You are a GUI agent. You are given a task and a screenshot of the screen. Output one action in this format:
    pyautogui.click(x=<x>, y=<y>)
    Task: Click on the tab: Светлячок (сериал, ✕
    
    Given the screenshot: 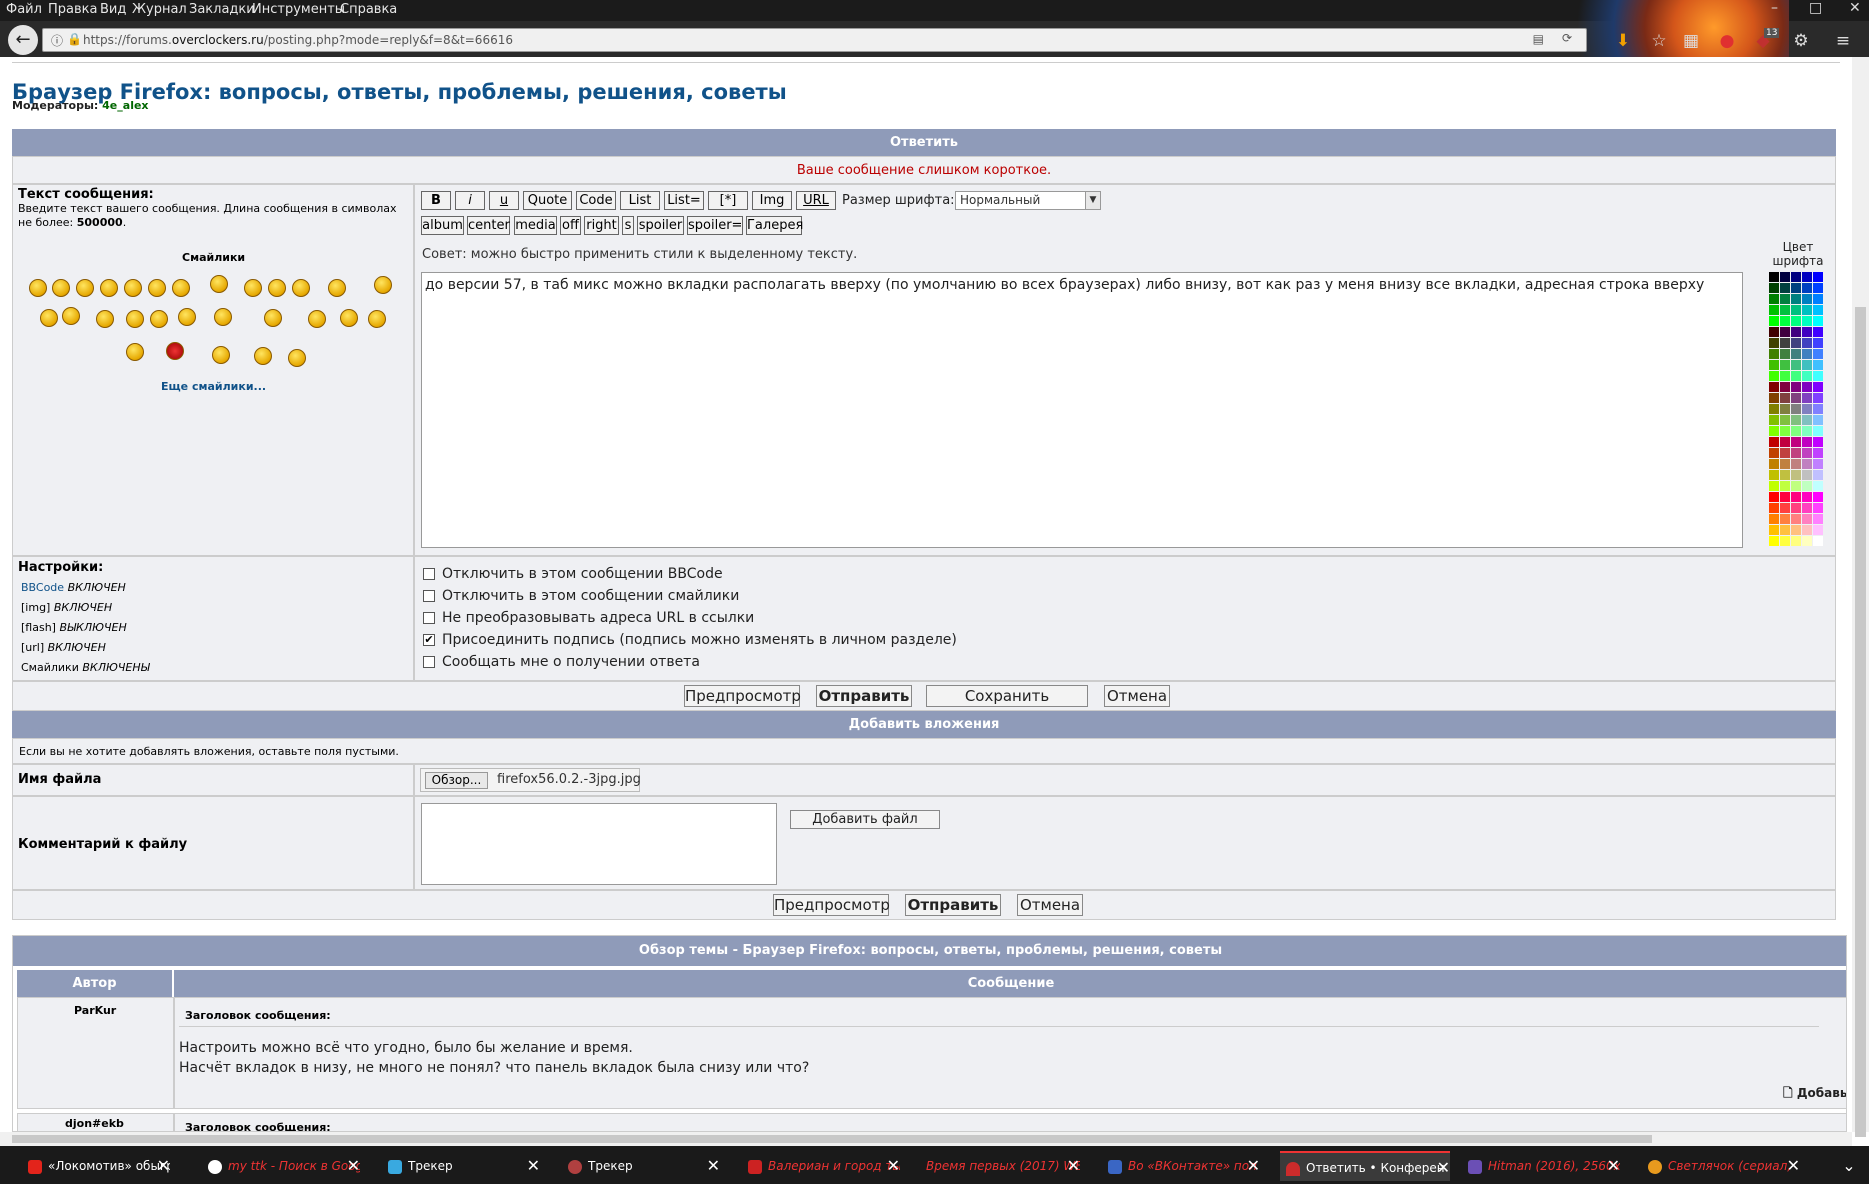 What is the action you would take?
    pyautogui.click(x=1721, y=1166)
    